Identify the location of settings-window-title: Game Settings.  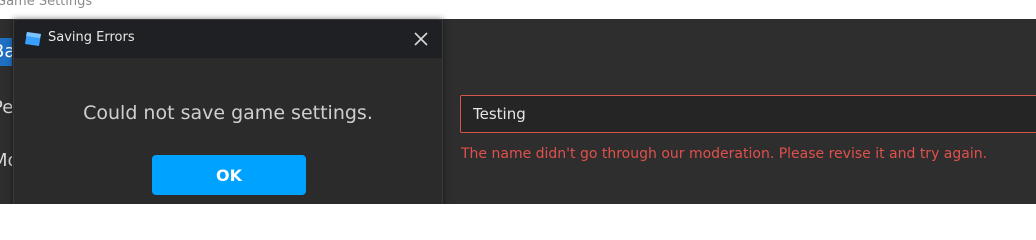
(46, 4).